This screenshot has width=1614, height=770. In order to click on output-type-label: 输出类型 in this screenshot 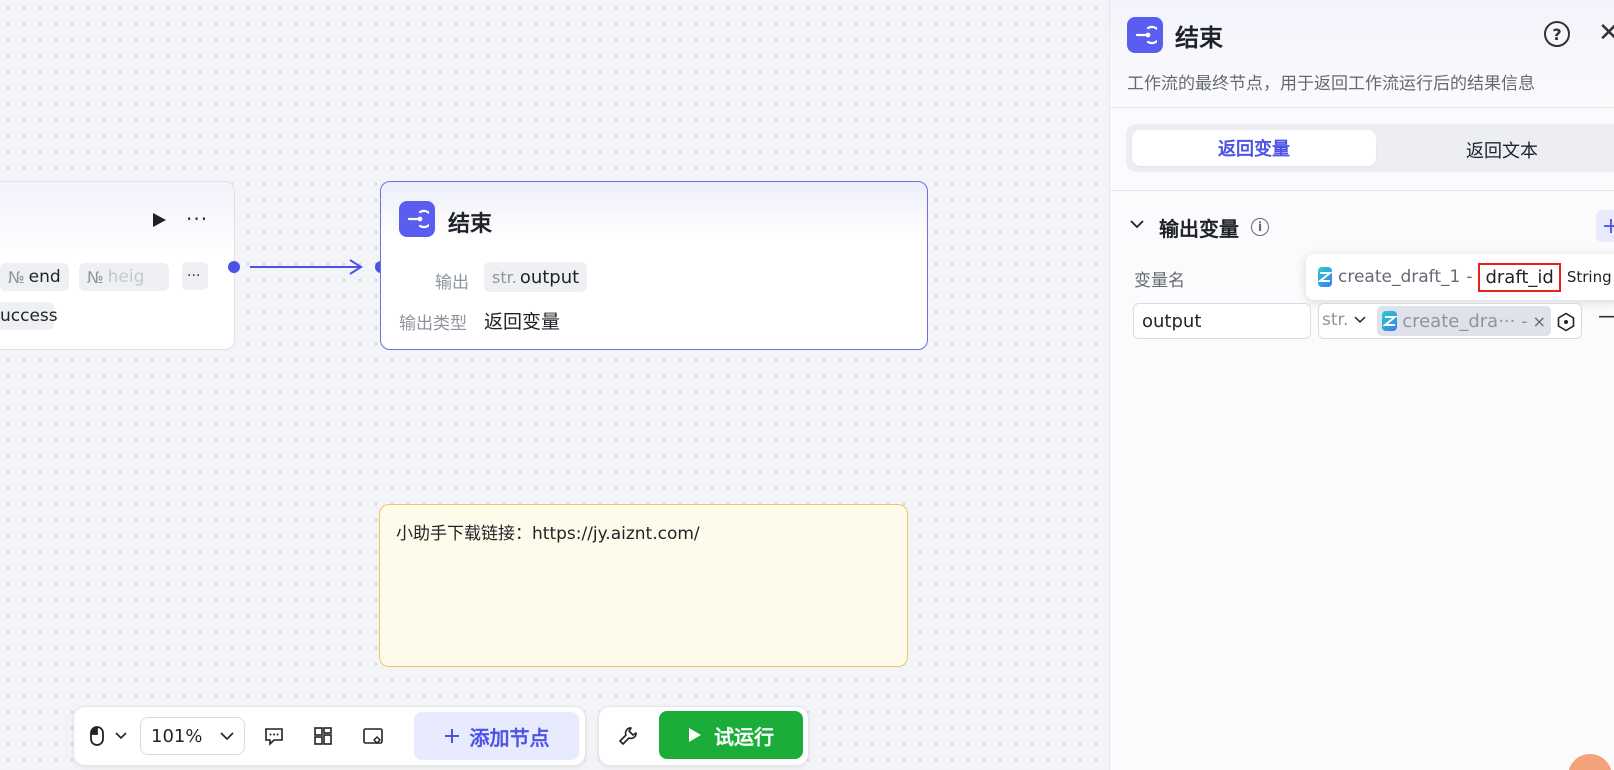, I will do `click(433, 324)`.